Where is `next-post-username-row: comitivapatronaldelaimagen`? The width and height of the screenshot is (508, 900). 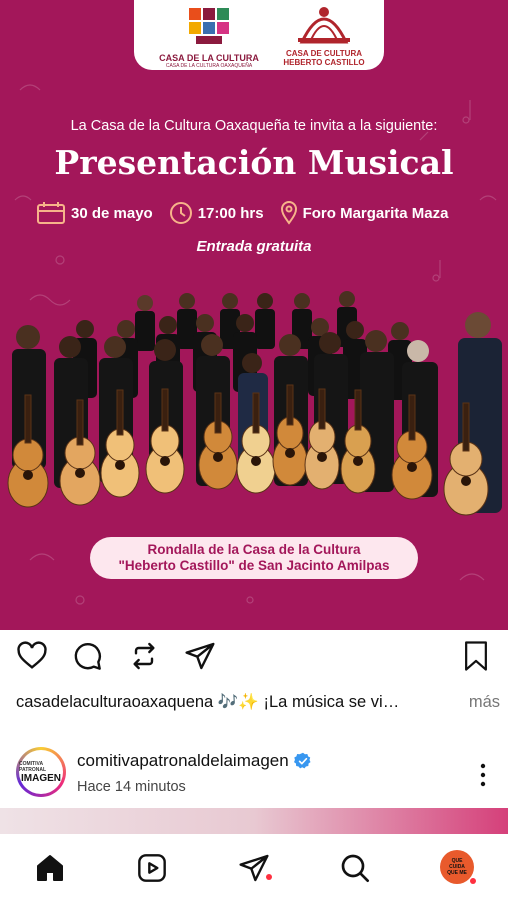
next-post-username-row: comitivapatronaldelaimagen is located at coordinates (194, 761).